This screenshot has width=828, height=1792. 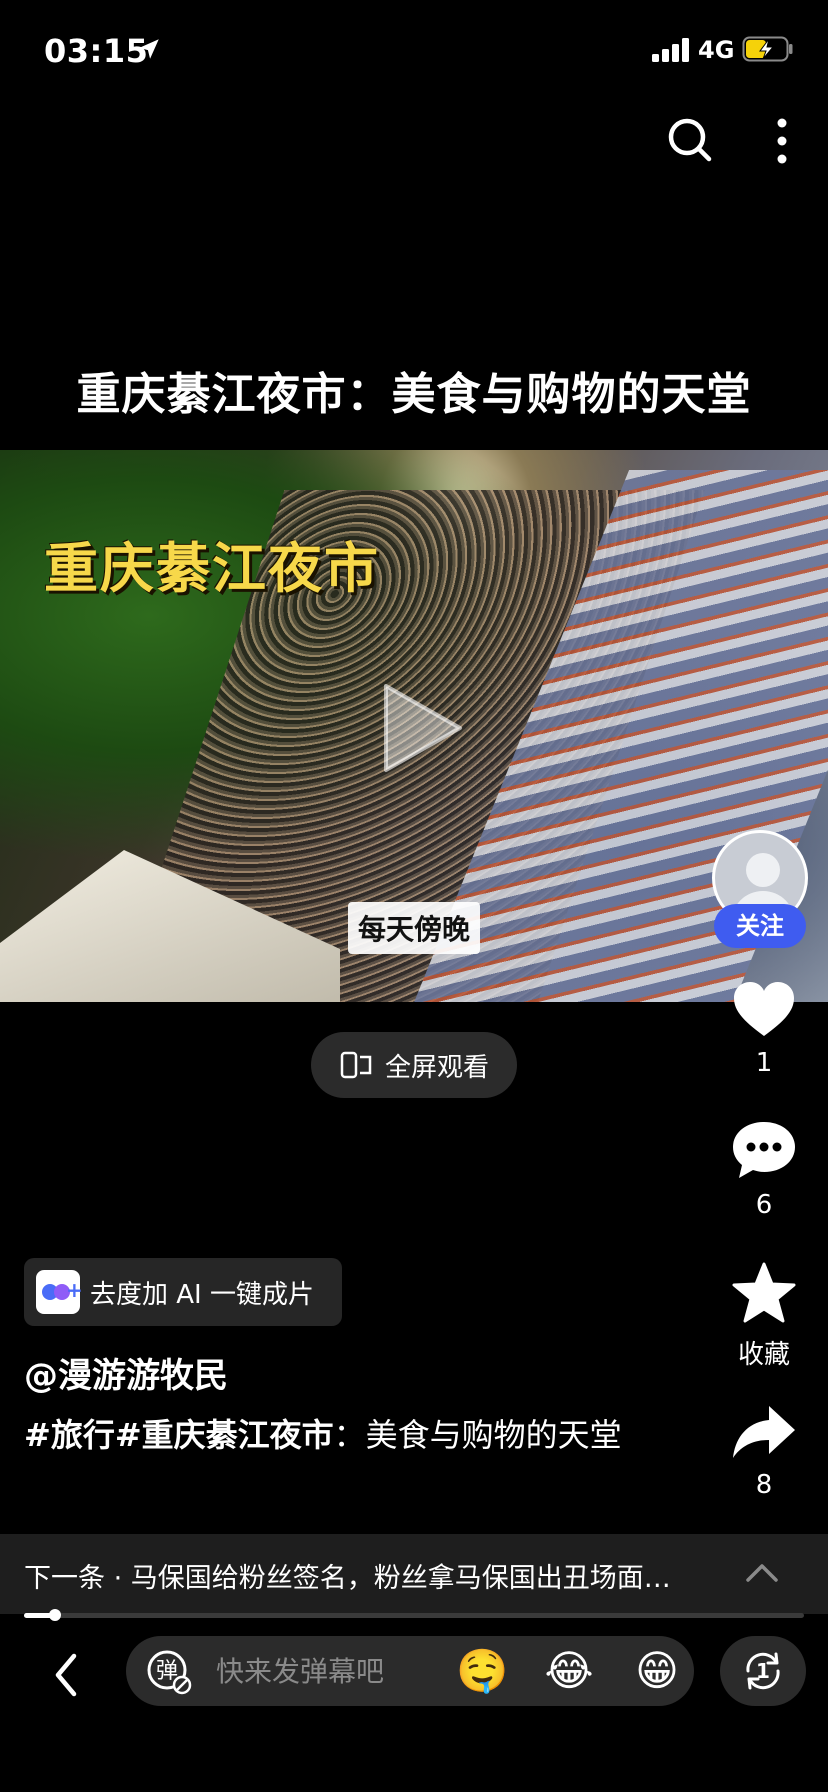 I want to click on status-time: 03:15, so click(x=96, y=51).